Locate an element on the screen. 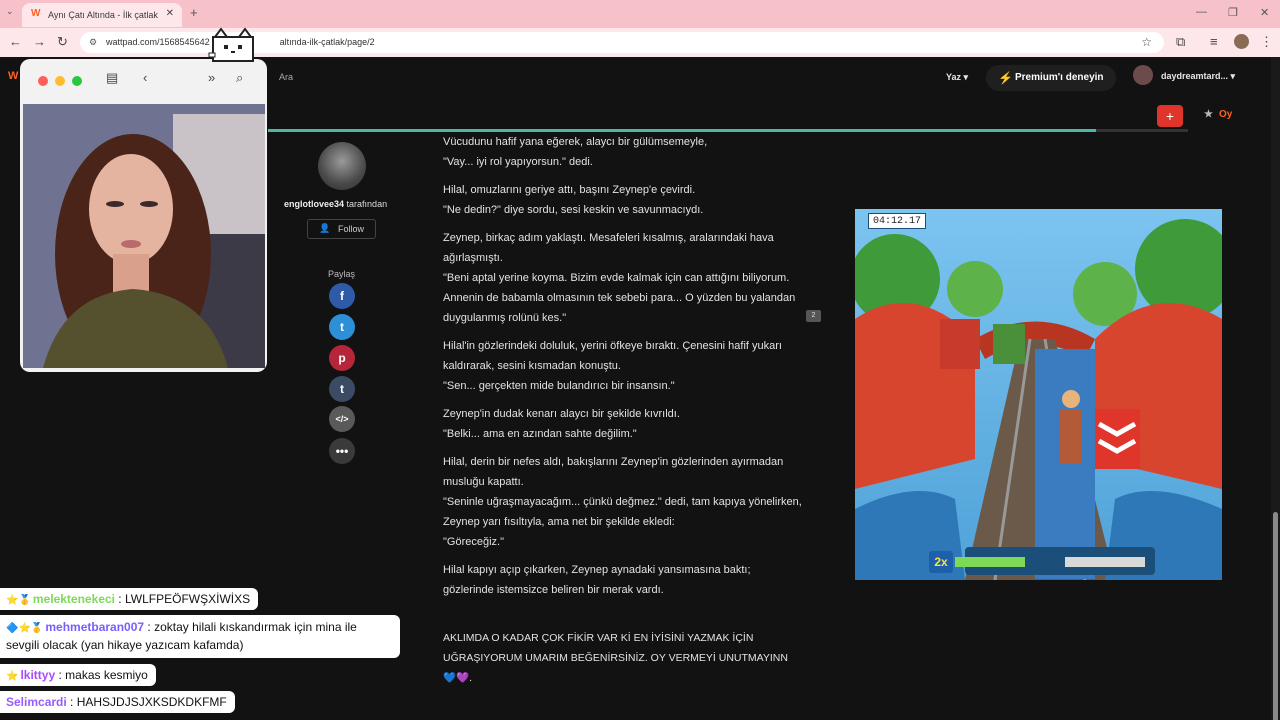  chat-message: Selimcardi : HAHSJDJSJXKSDKDKFMF is located at coordinates (117, 702).